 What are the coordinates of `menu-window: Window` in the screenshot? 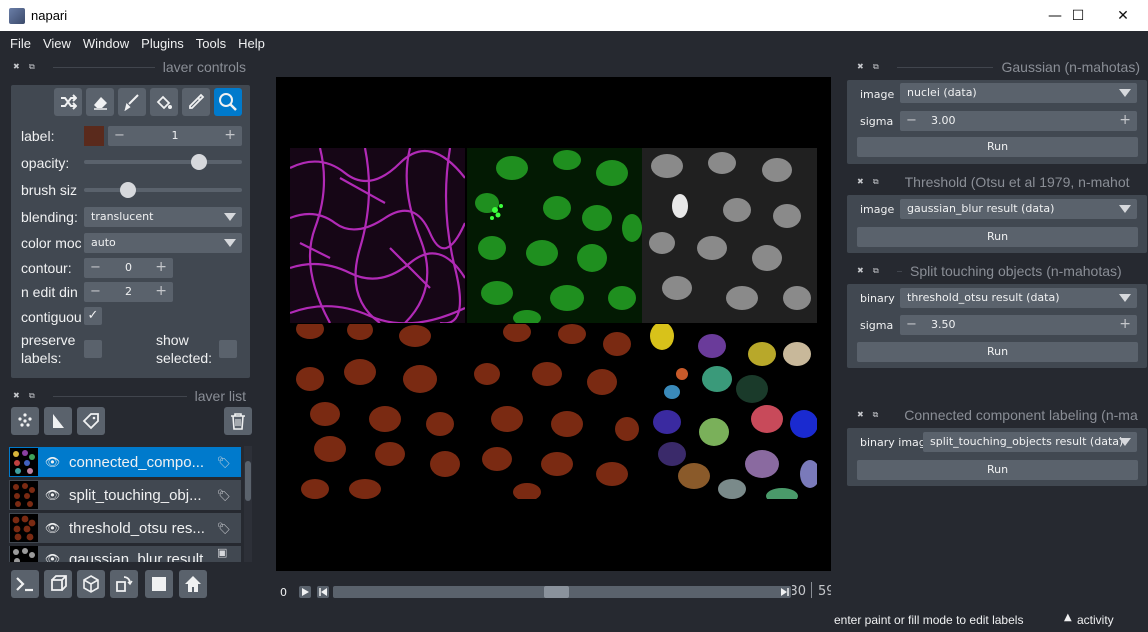 It's located at (106, 43).